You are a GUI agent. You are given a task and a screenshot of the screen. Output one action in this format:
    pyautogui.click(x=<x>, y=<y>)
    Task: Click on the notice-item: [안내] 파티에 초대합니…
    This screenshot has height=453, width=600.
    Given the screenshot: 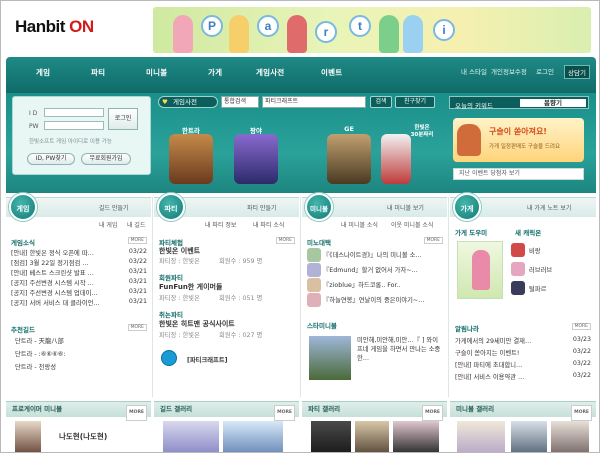 What is the action you would take?
    pyautogui.click(x=509, y=364)
    